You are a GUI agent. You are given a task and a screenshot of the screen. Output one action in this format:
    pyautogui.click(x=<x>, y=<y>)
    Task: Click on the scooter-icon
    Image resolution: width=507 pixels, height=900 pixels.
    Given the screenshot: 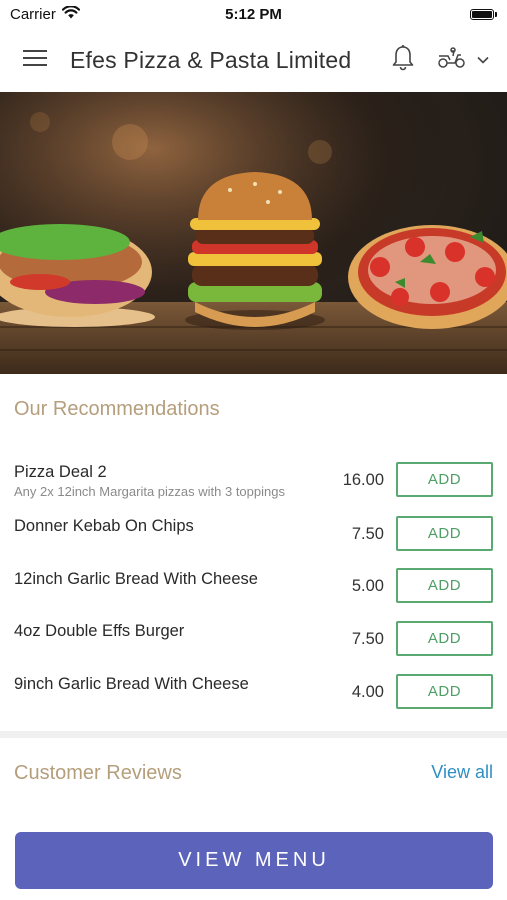 What is the action you would take?
    pyautogui.click(x=452, y=60)
    